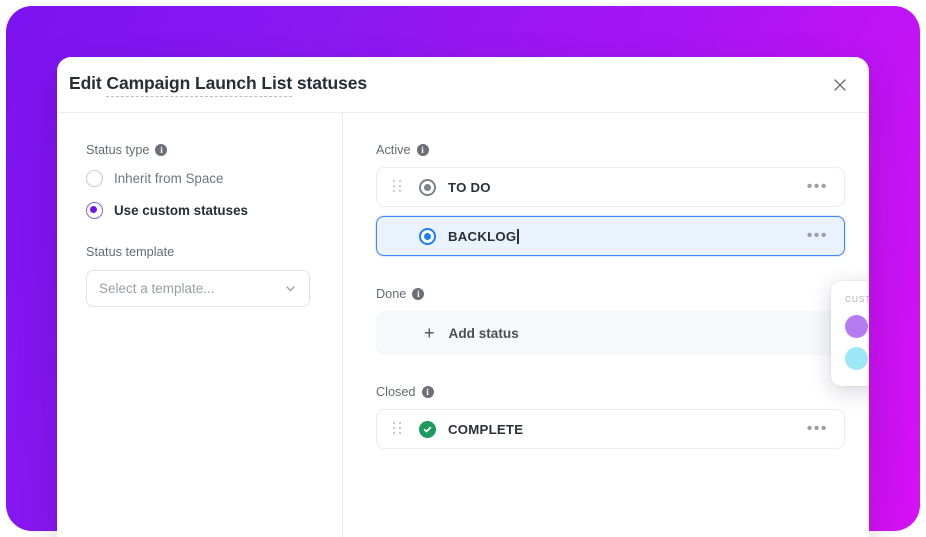  I want to click on section-closed-text: Closed, so click(396, 392).